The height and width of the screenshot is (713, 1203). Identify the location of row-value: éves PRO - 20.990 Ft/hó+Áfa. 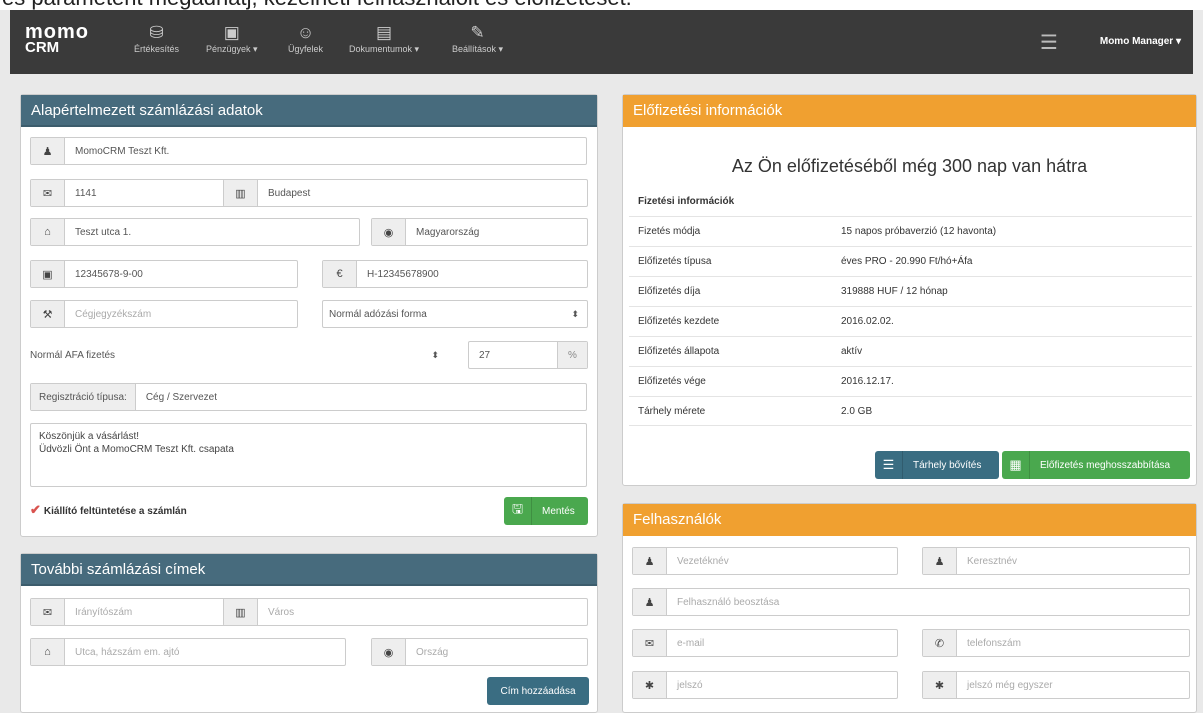
(907, 261).